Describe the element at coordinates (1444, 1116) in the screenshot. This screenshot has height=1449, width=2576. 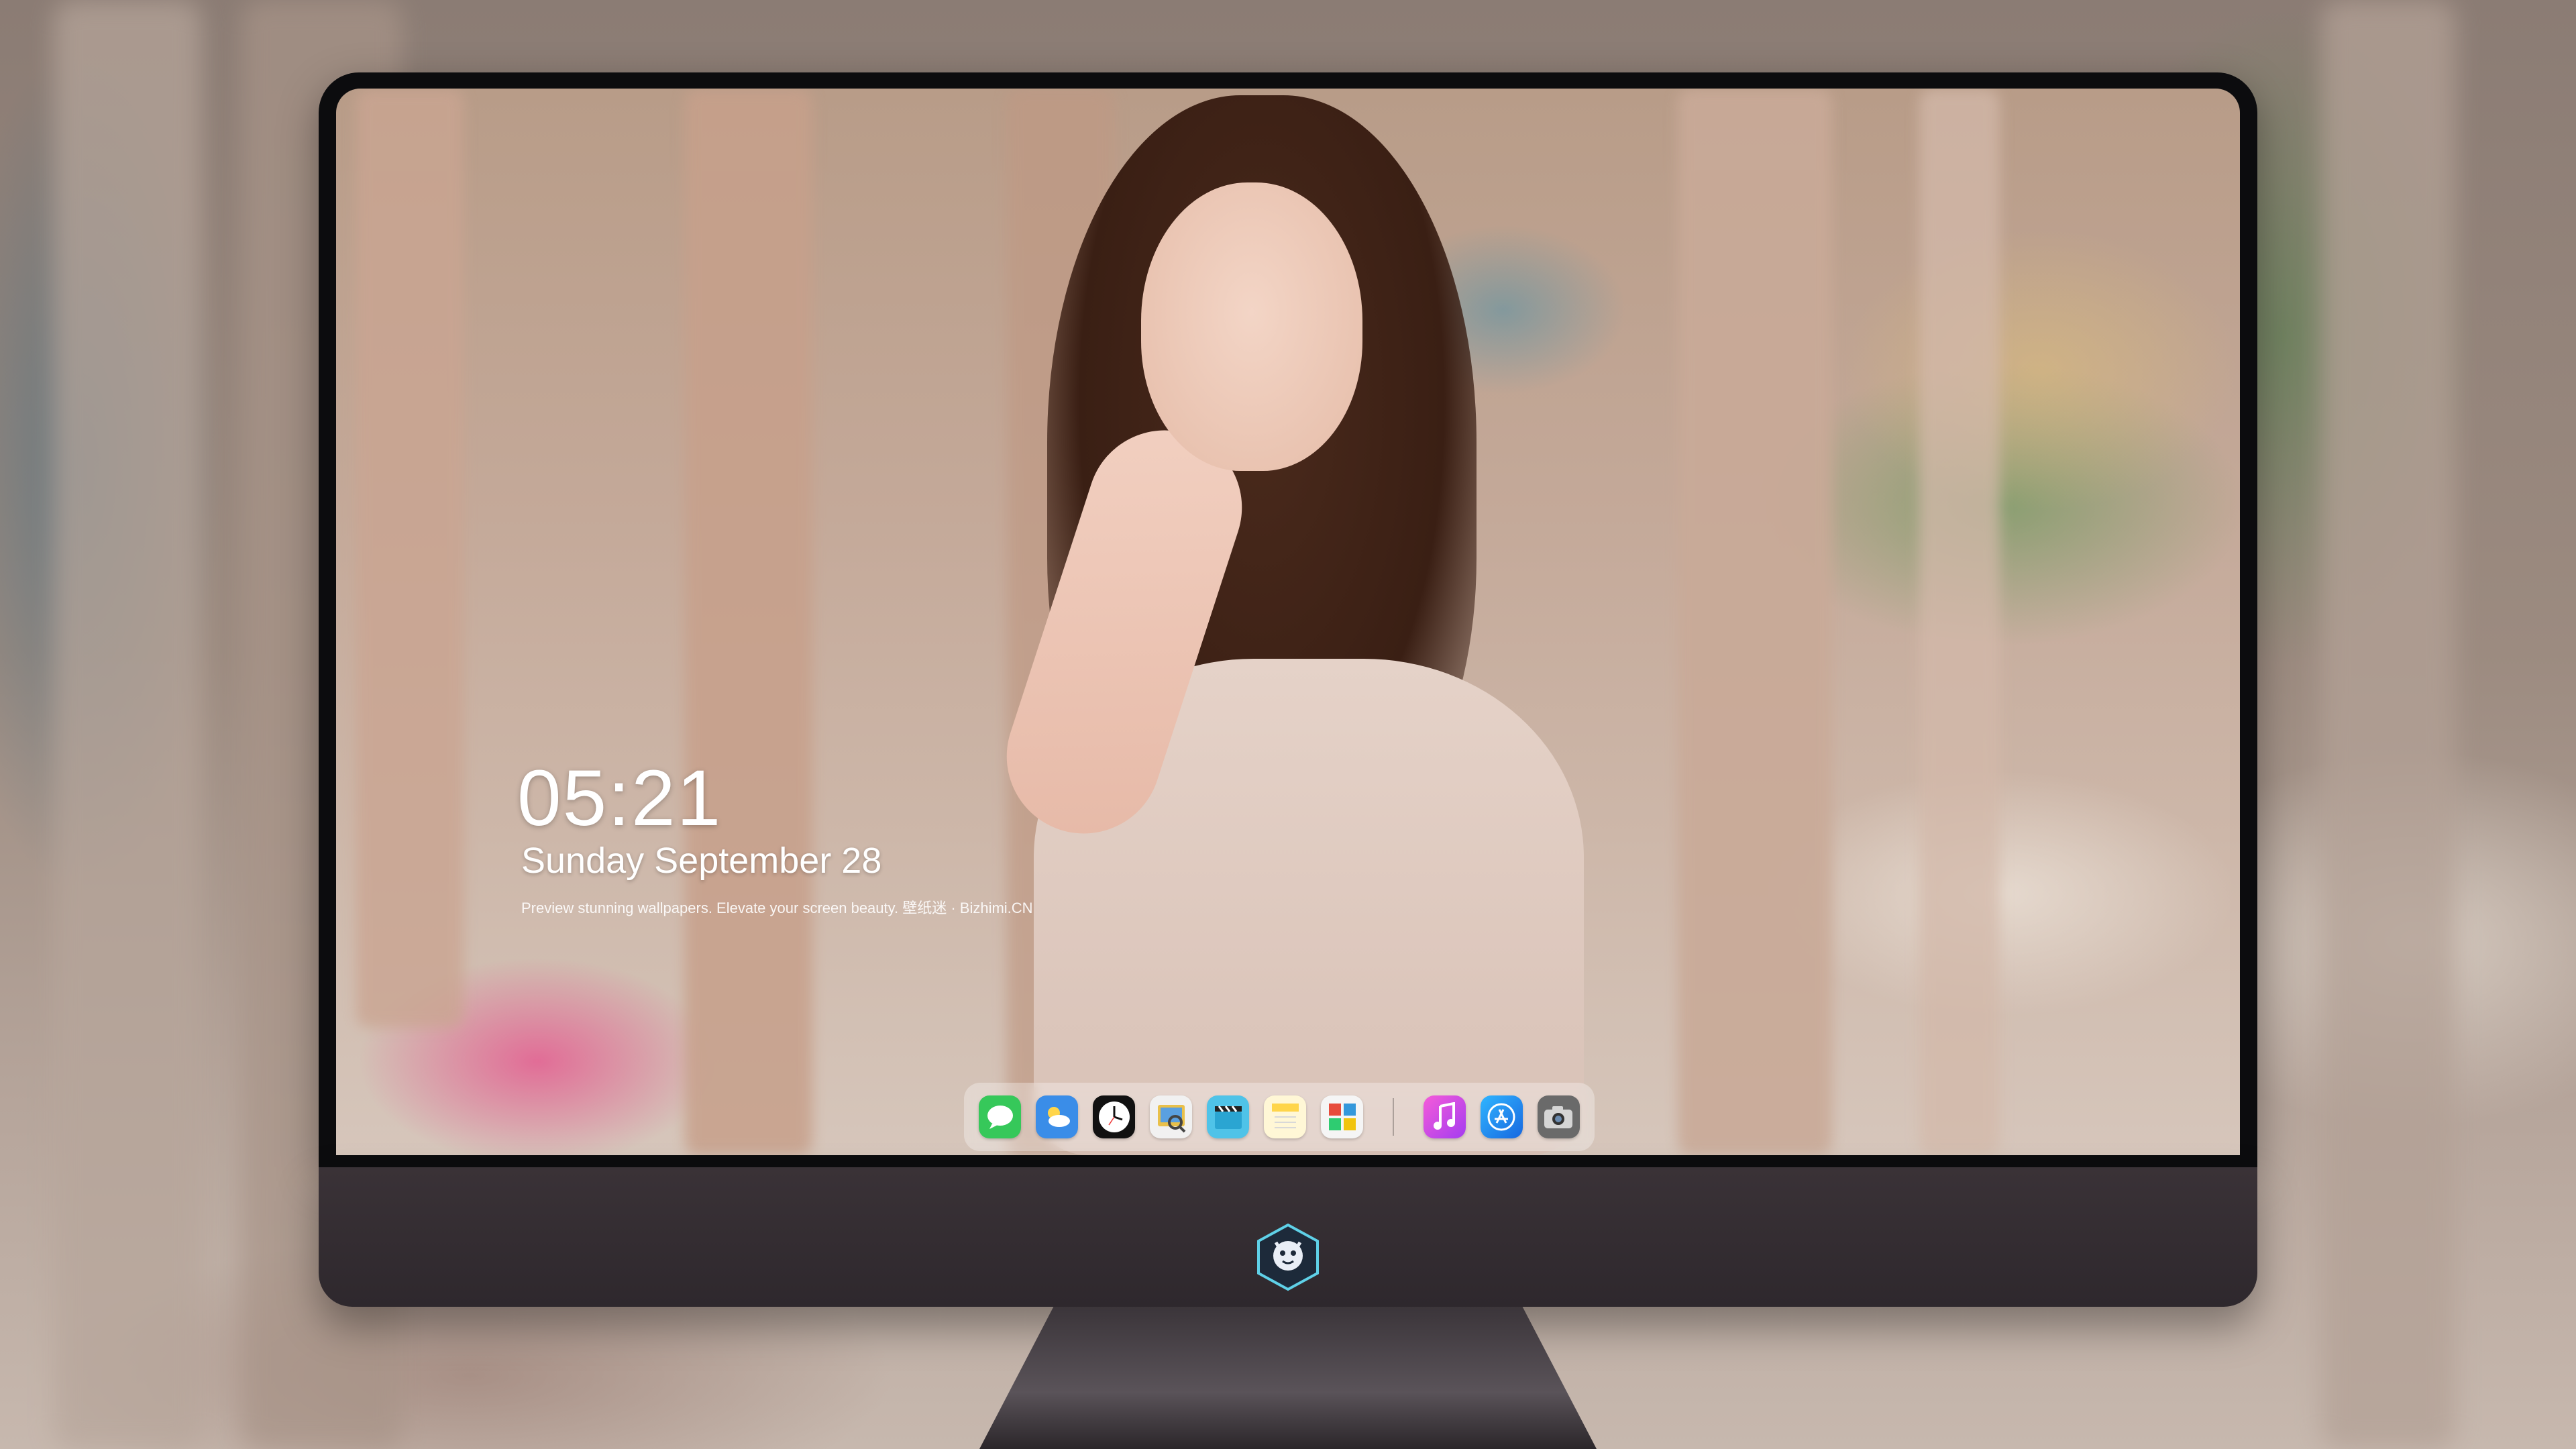
I see `music-note-icon` at that location.